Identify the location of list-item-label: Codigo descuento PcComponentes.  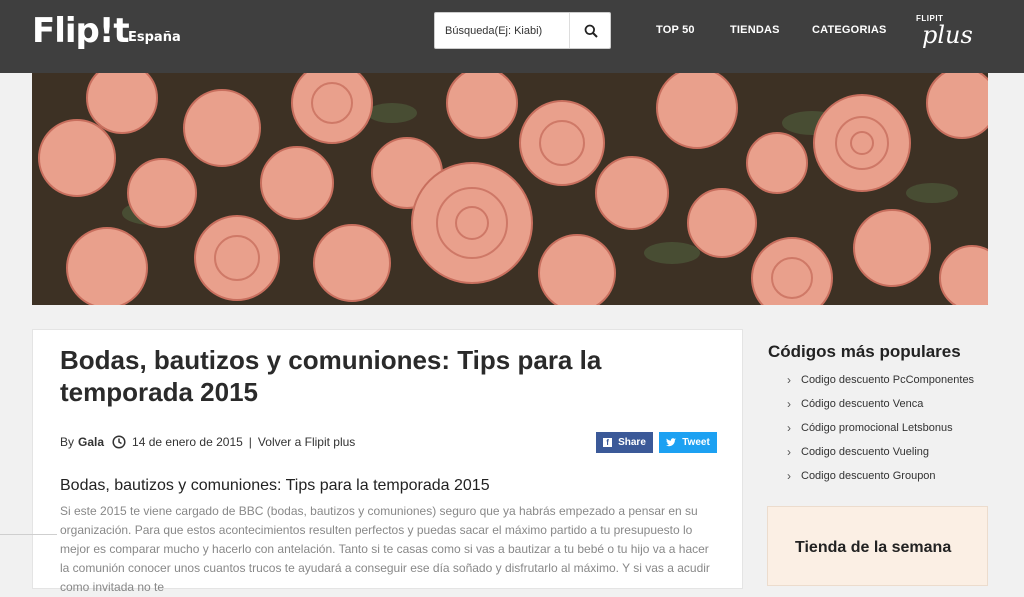
(888, 380).